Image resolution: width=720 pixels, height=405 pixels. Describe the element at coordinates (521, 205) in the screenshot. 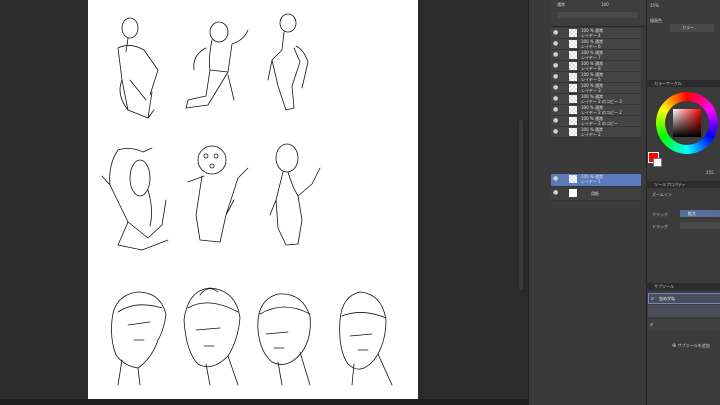

I see `canvas-scrollbar` at that location.